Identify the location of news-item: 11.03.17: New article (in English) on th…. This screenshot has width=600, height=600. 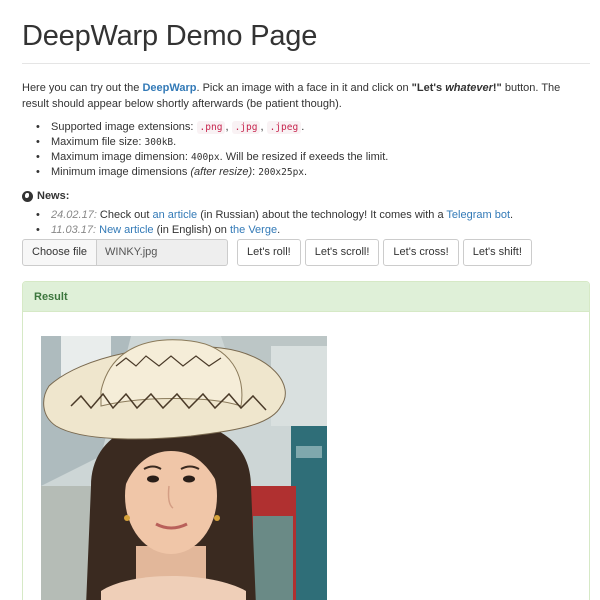
(313, 230).